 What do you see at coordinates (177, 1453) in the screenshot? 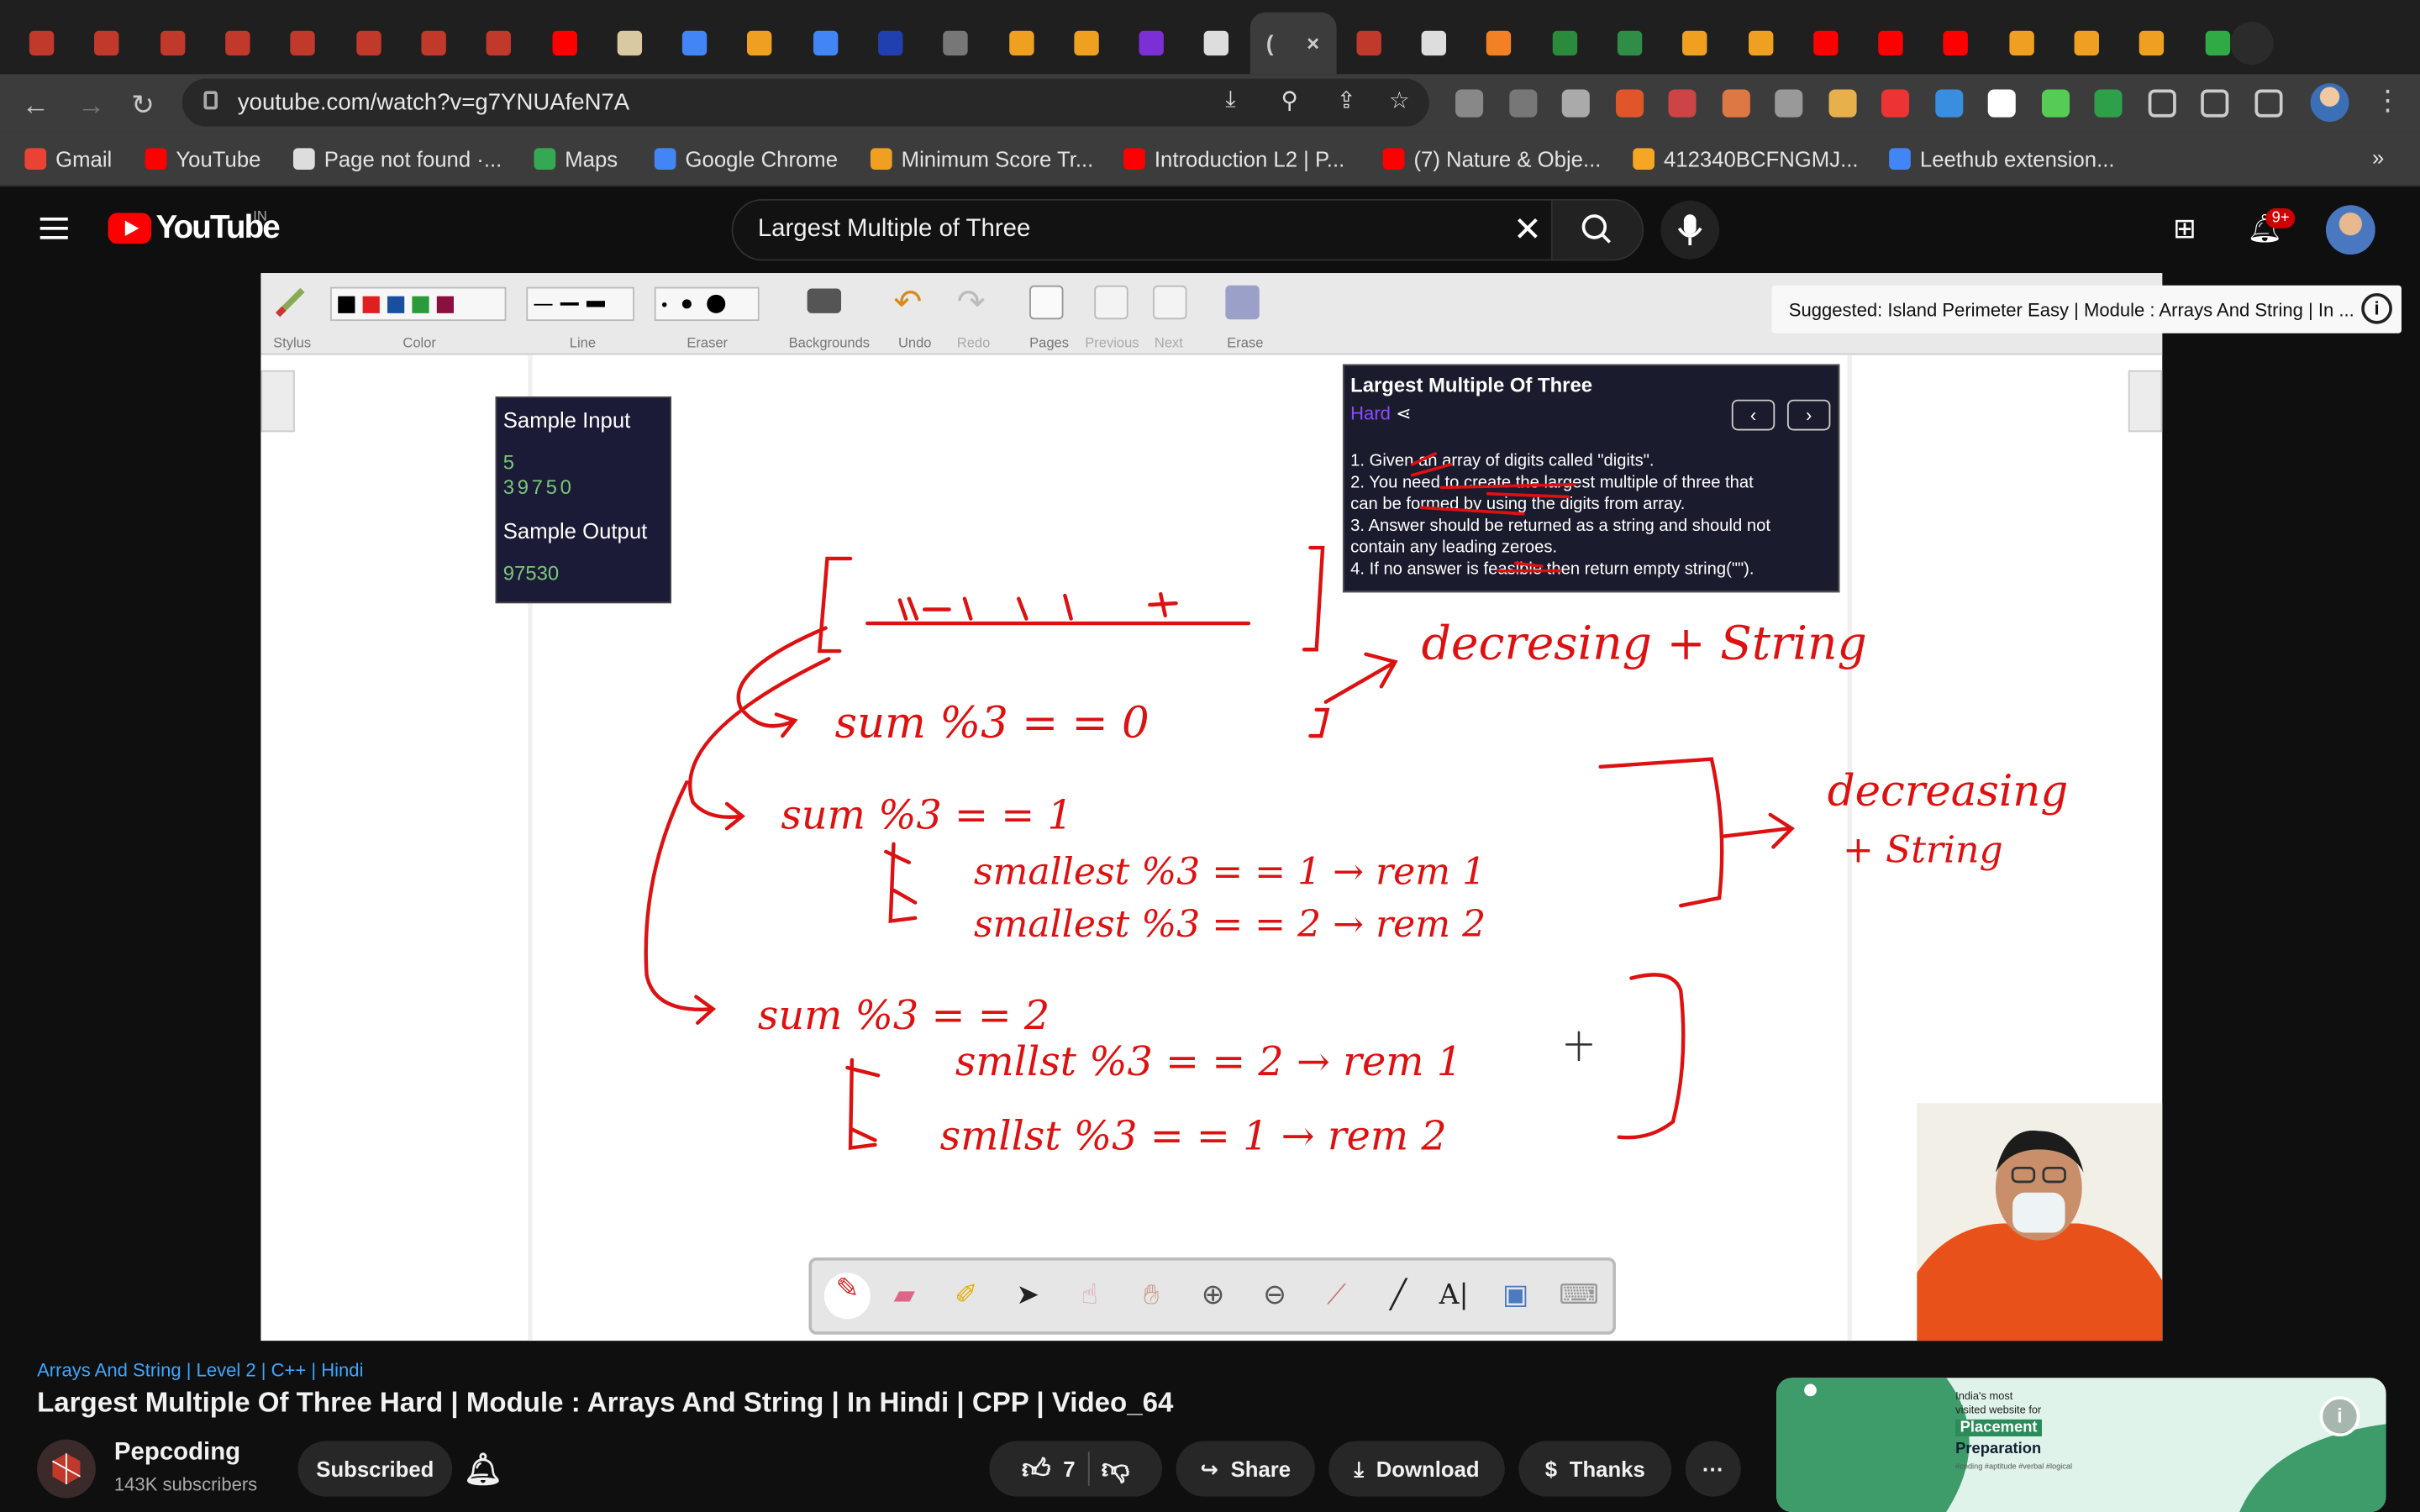
I see `channel-name: Pepcoding` at bounding box center [177, 1453].